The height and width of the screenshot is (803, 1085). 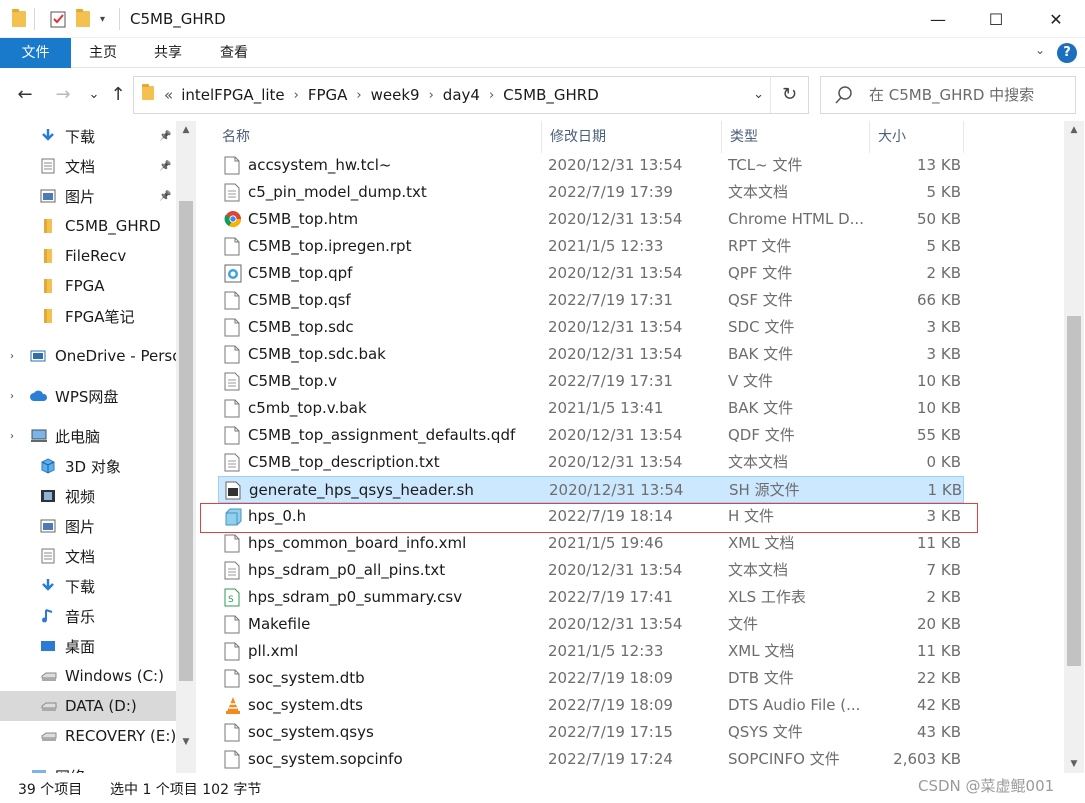 What do you see at coordinates (1040, 50) in the screenshot?
I see `ribbon-collapse-icon: ⌄` at bounding box center [1040, 50].